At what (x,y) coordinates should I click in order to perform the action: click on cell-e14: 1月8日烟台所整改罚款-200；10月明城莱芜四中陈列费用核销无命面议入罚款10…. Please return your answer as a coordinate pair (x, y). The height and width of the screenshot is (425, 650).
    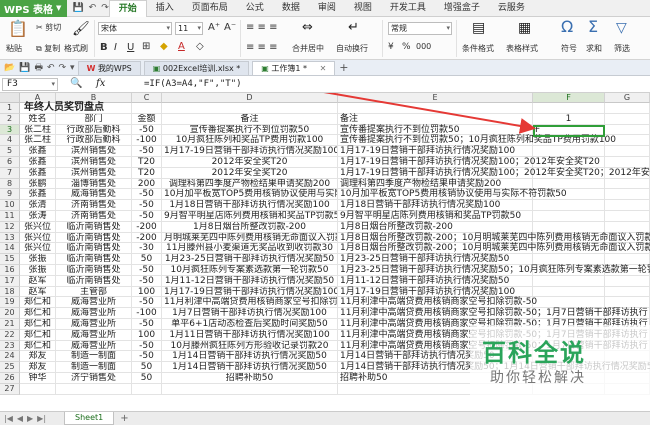
    Looking at the image, I should click on (494, 249).